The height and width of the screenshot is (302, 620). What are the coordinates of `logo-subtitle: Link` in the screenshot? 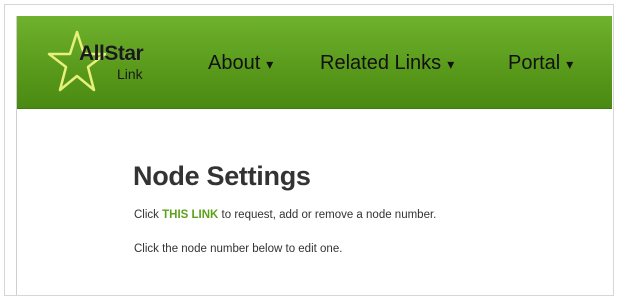 It's located at (130, 74).